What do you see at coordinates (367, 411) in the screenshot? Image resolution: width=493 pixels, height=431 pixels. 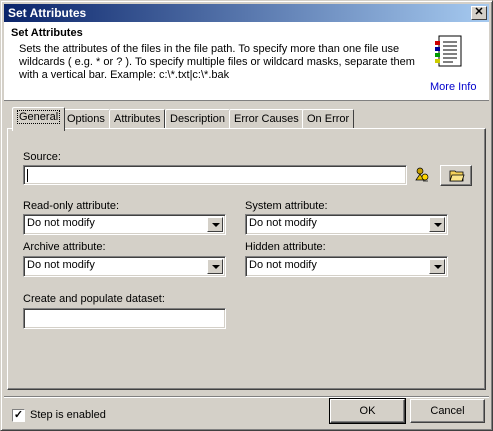 I see `ok-button: OK` at bounding box center [367, 411].